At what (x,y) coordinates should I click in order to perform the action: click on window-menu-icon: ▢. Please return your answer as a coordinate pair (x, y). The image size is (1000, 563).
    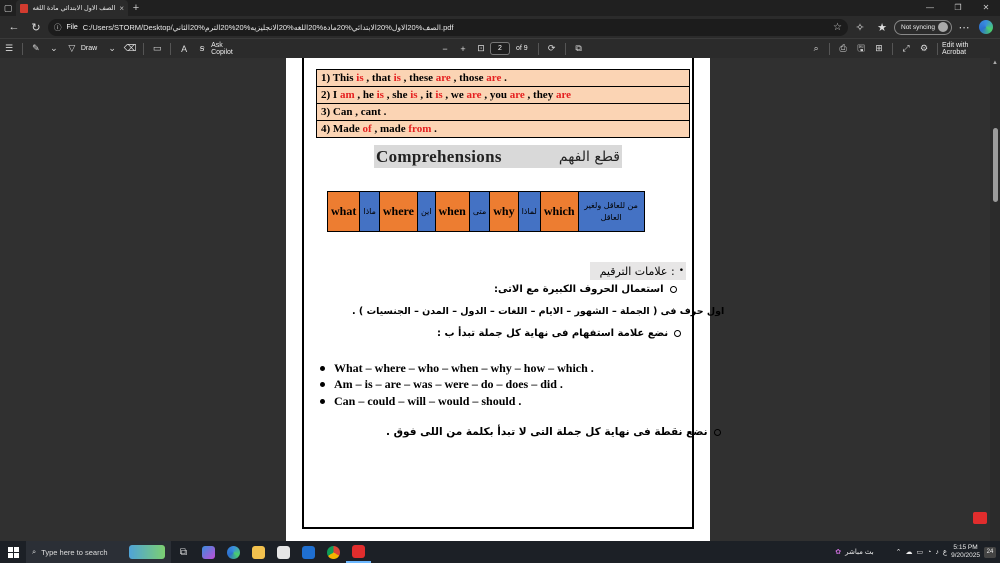
    Looking at the image, I should click on (8, 8).